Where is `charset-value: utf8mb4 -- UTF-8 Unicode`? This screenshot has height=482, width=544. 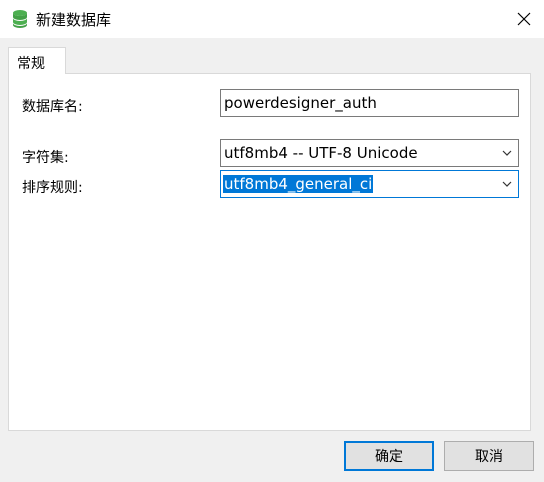 charset-value: utf8mb4 -- UTF-8 Unicode is located at coordinates (321, 153).